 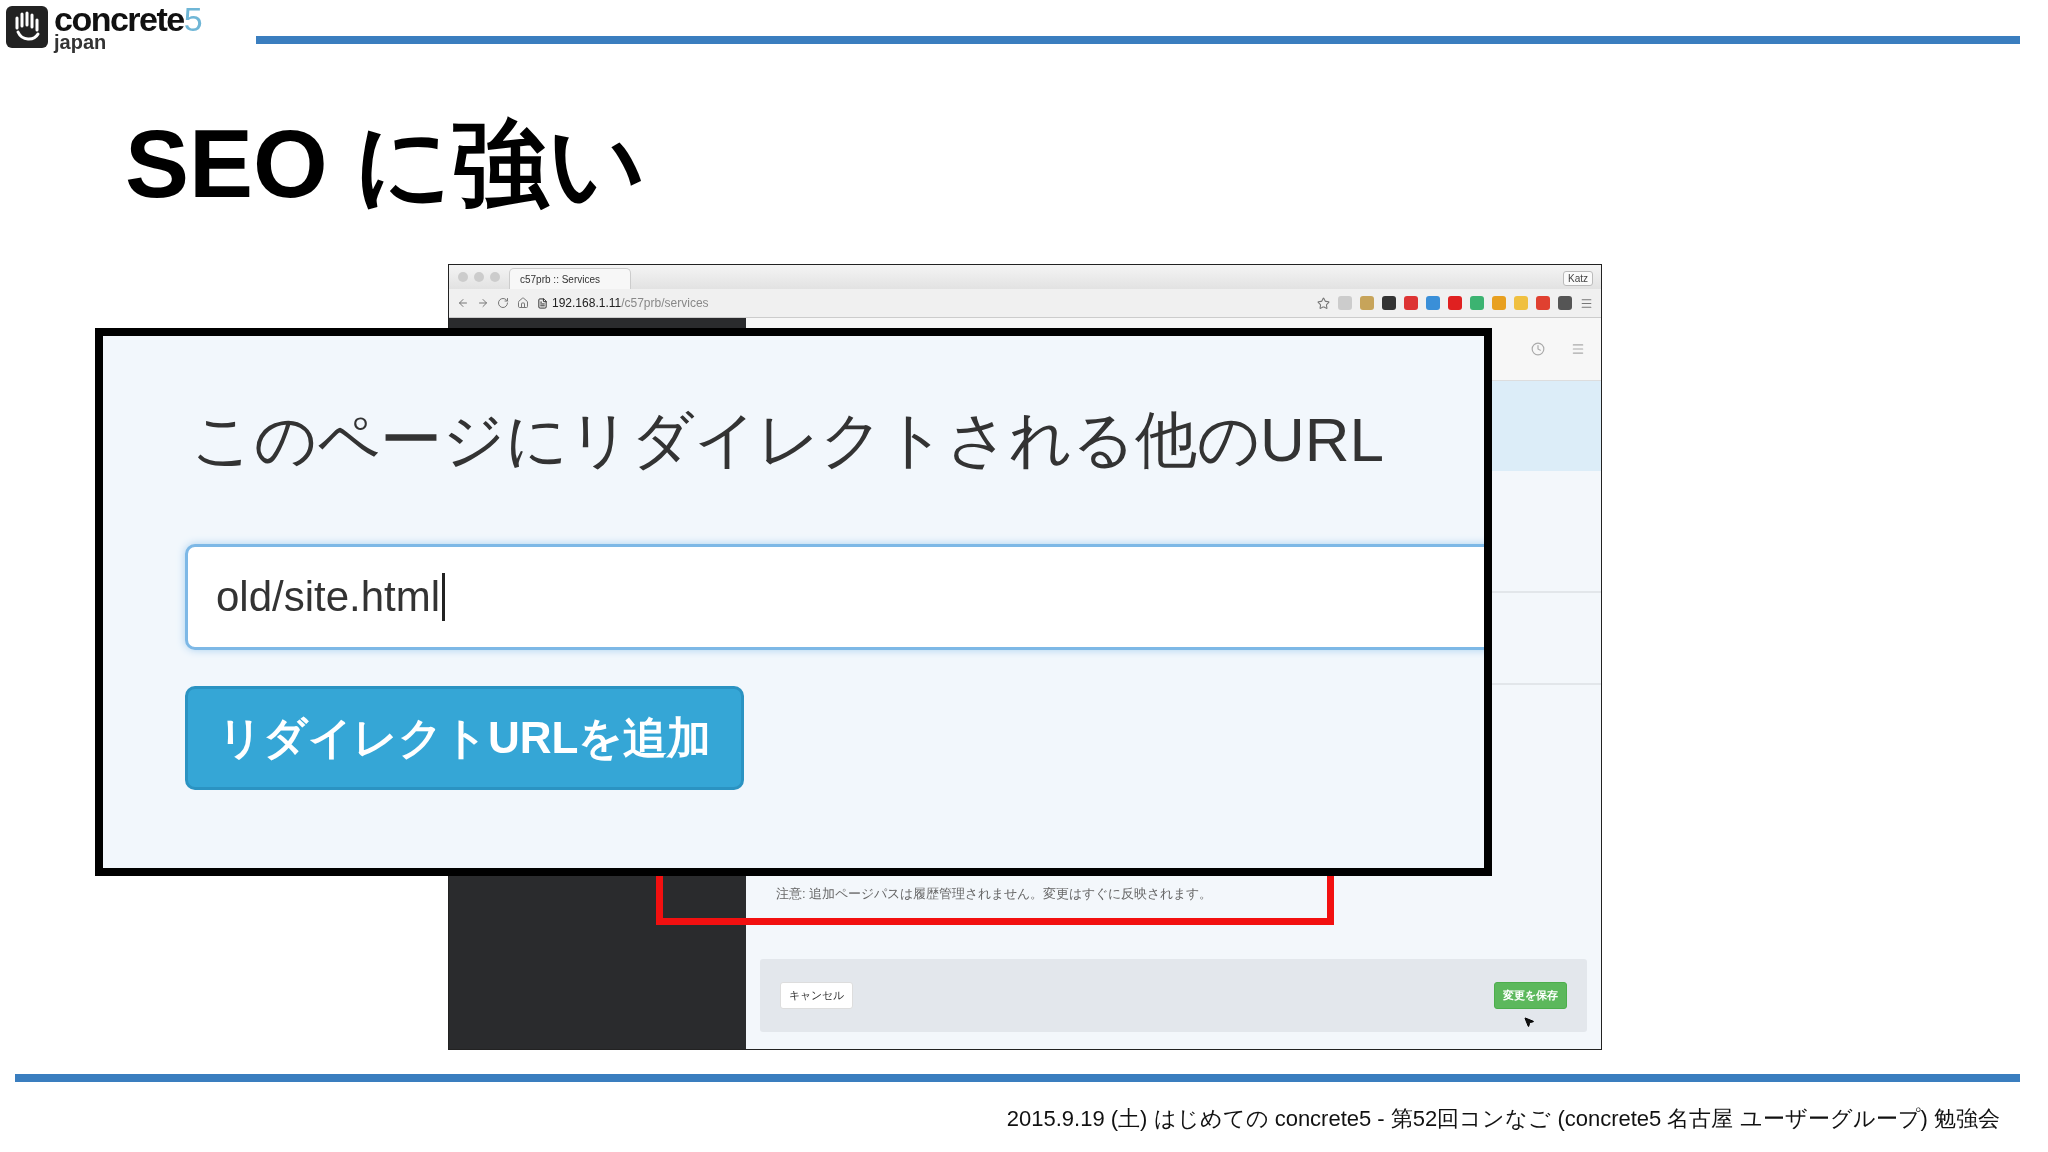 I want to click on back-icon, so click(x=463, y=303).